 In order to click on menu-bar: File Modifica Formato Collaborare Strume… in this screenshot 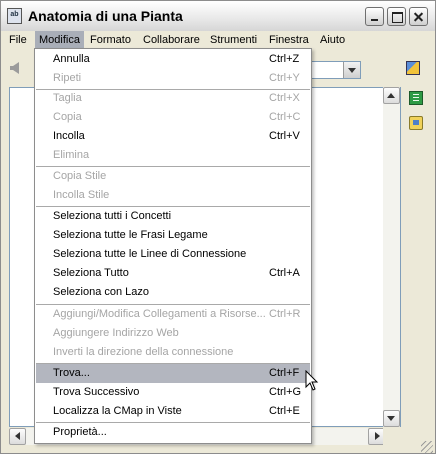, I will do `click(218, 40)`.